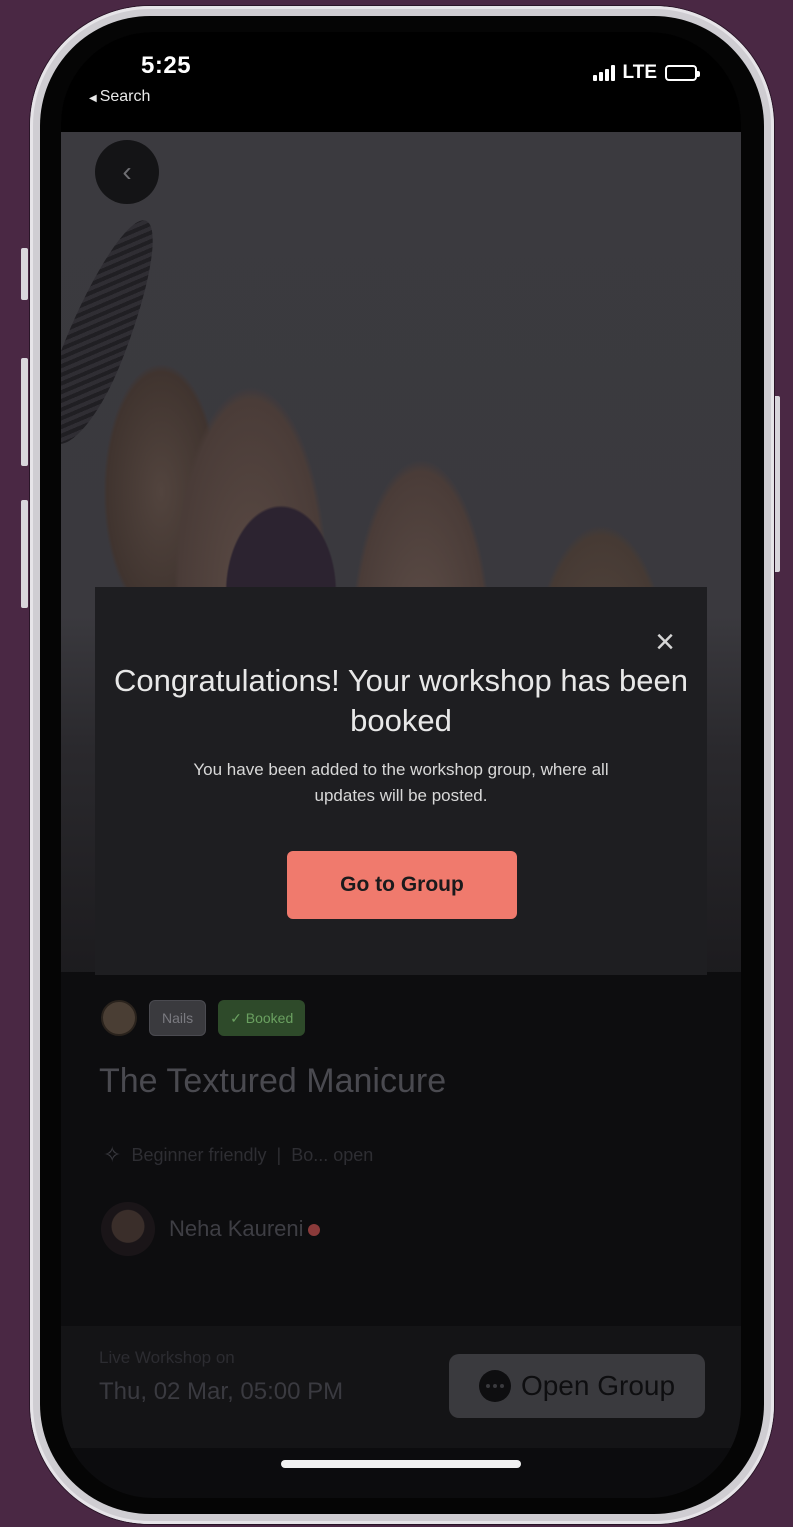 This screenshot has height=1527, width=793. Describe the element at coordinates (93, 98) in the screenshot. I see `back-triangle-icon: ◀` at that location.